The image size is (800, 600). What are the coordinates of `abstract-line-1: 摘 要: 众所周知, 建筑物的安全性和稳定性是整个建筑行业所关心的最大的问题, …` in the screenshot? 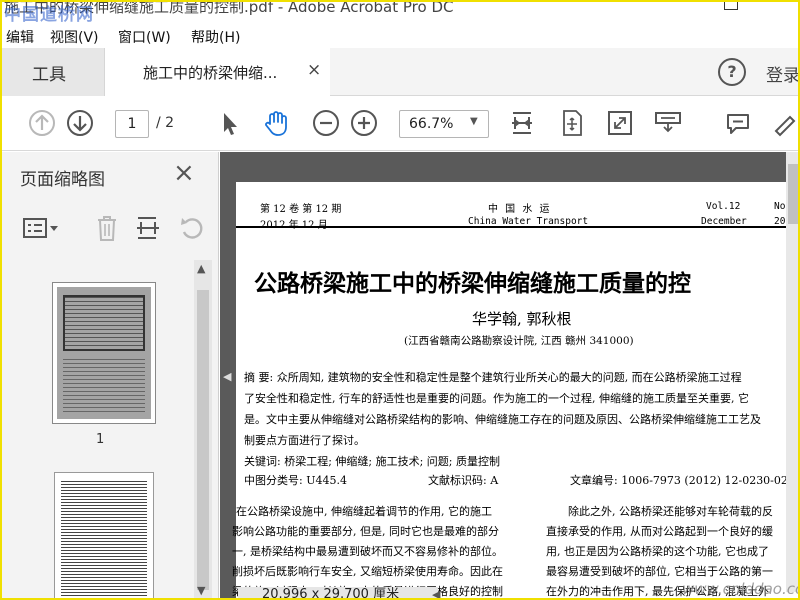 It's located at (493, 377).